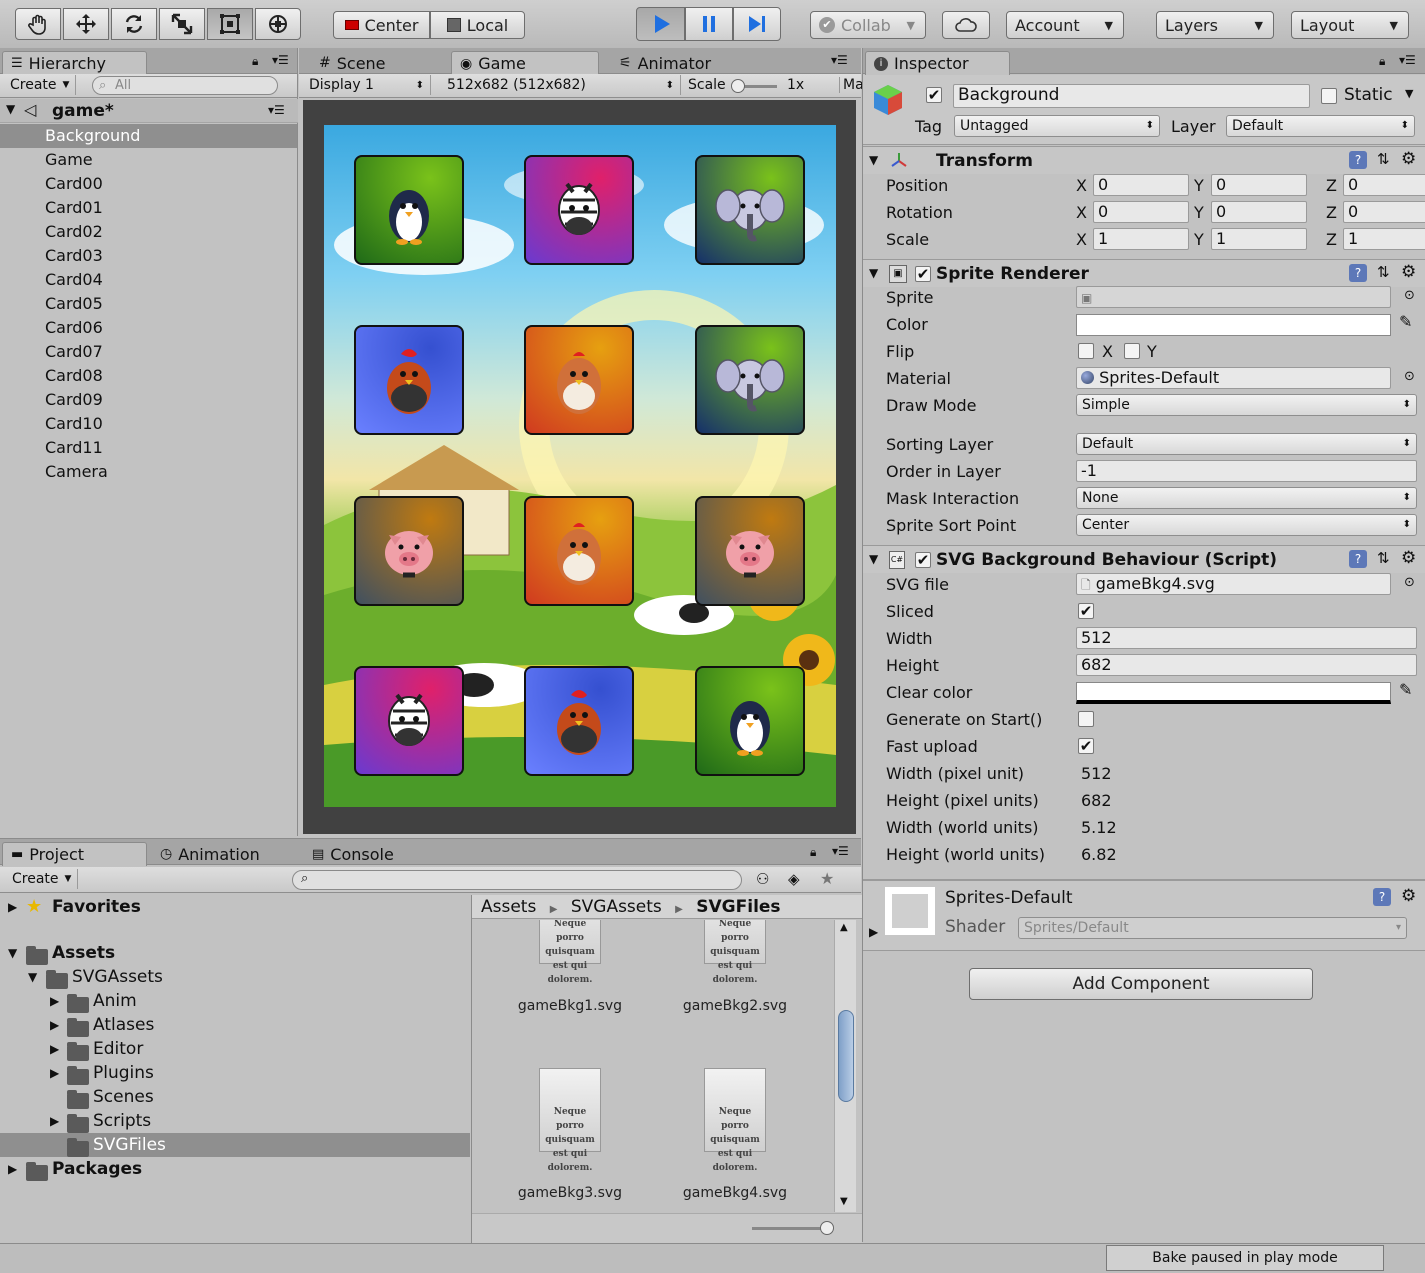 The width and height of the screenshot is (1425, 1273). What do you see at coordinates (148, 304) in the screenshot?
I see `hierarchy-item: Card05` at bounding box center [148, 304].